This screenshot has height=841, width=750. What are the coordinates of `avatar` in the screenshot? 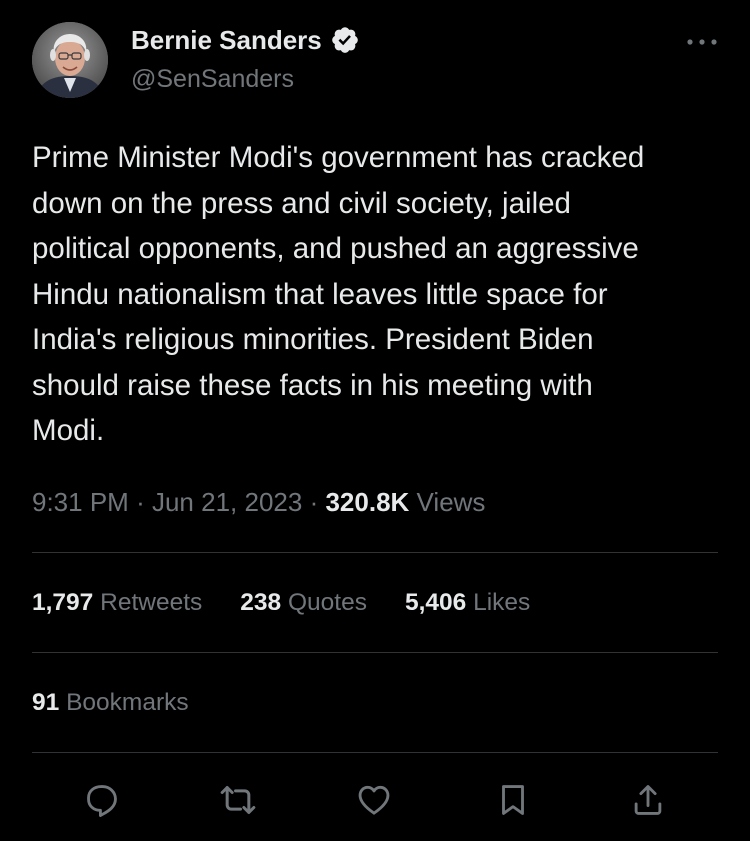 It's located at (70, 60).